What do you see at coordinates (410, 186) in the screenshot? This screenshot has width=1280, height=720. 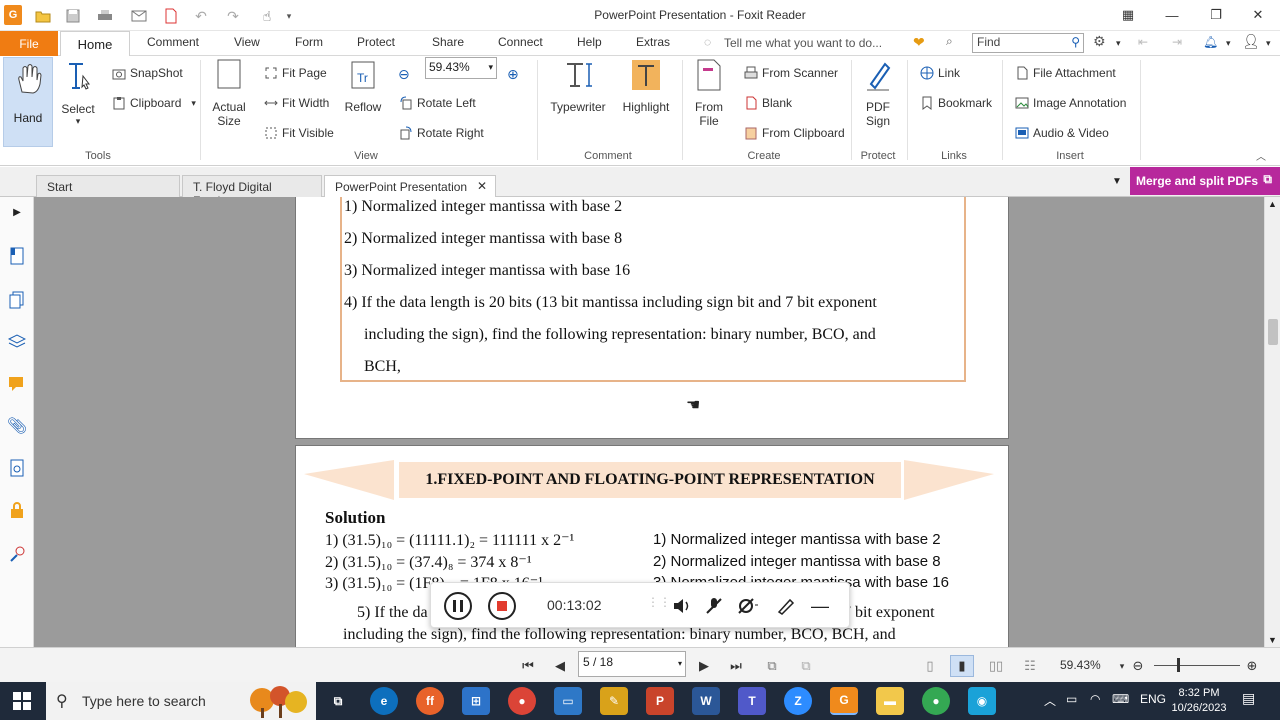 I see `doc-tab-powerpoint: PowerPoint Presentation ✕` at bounding box center [410, 186].